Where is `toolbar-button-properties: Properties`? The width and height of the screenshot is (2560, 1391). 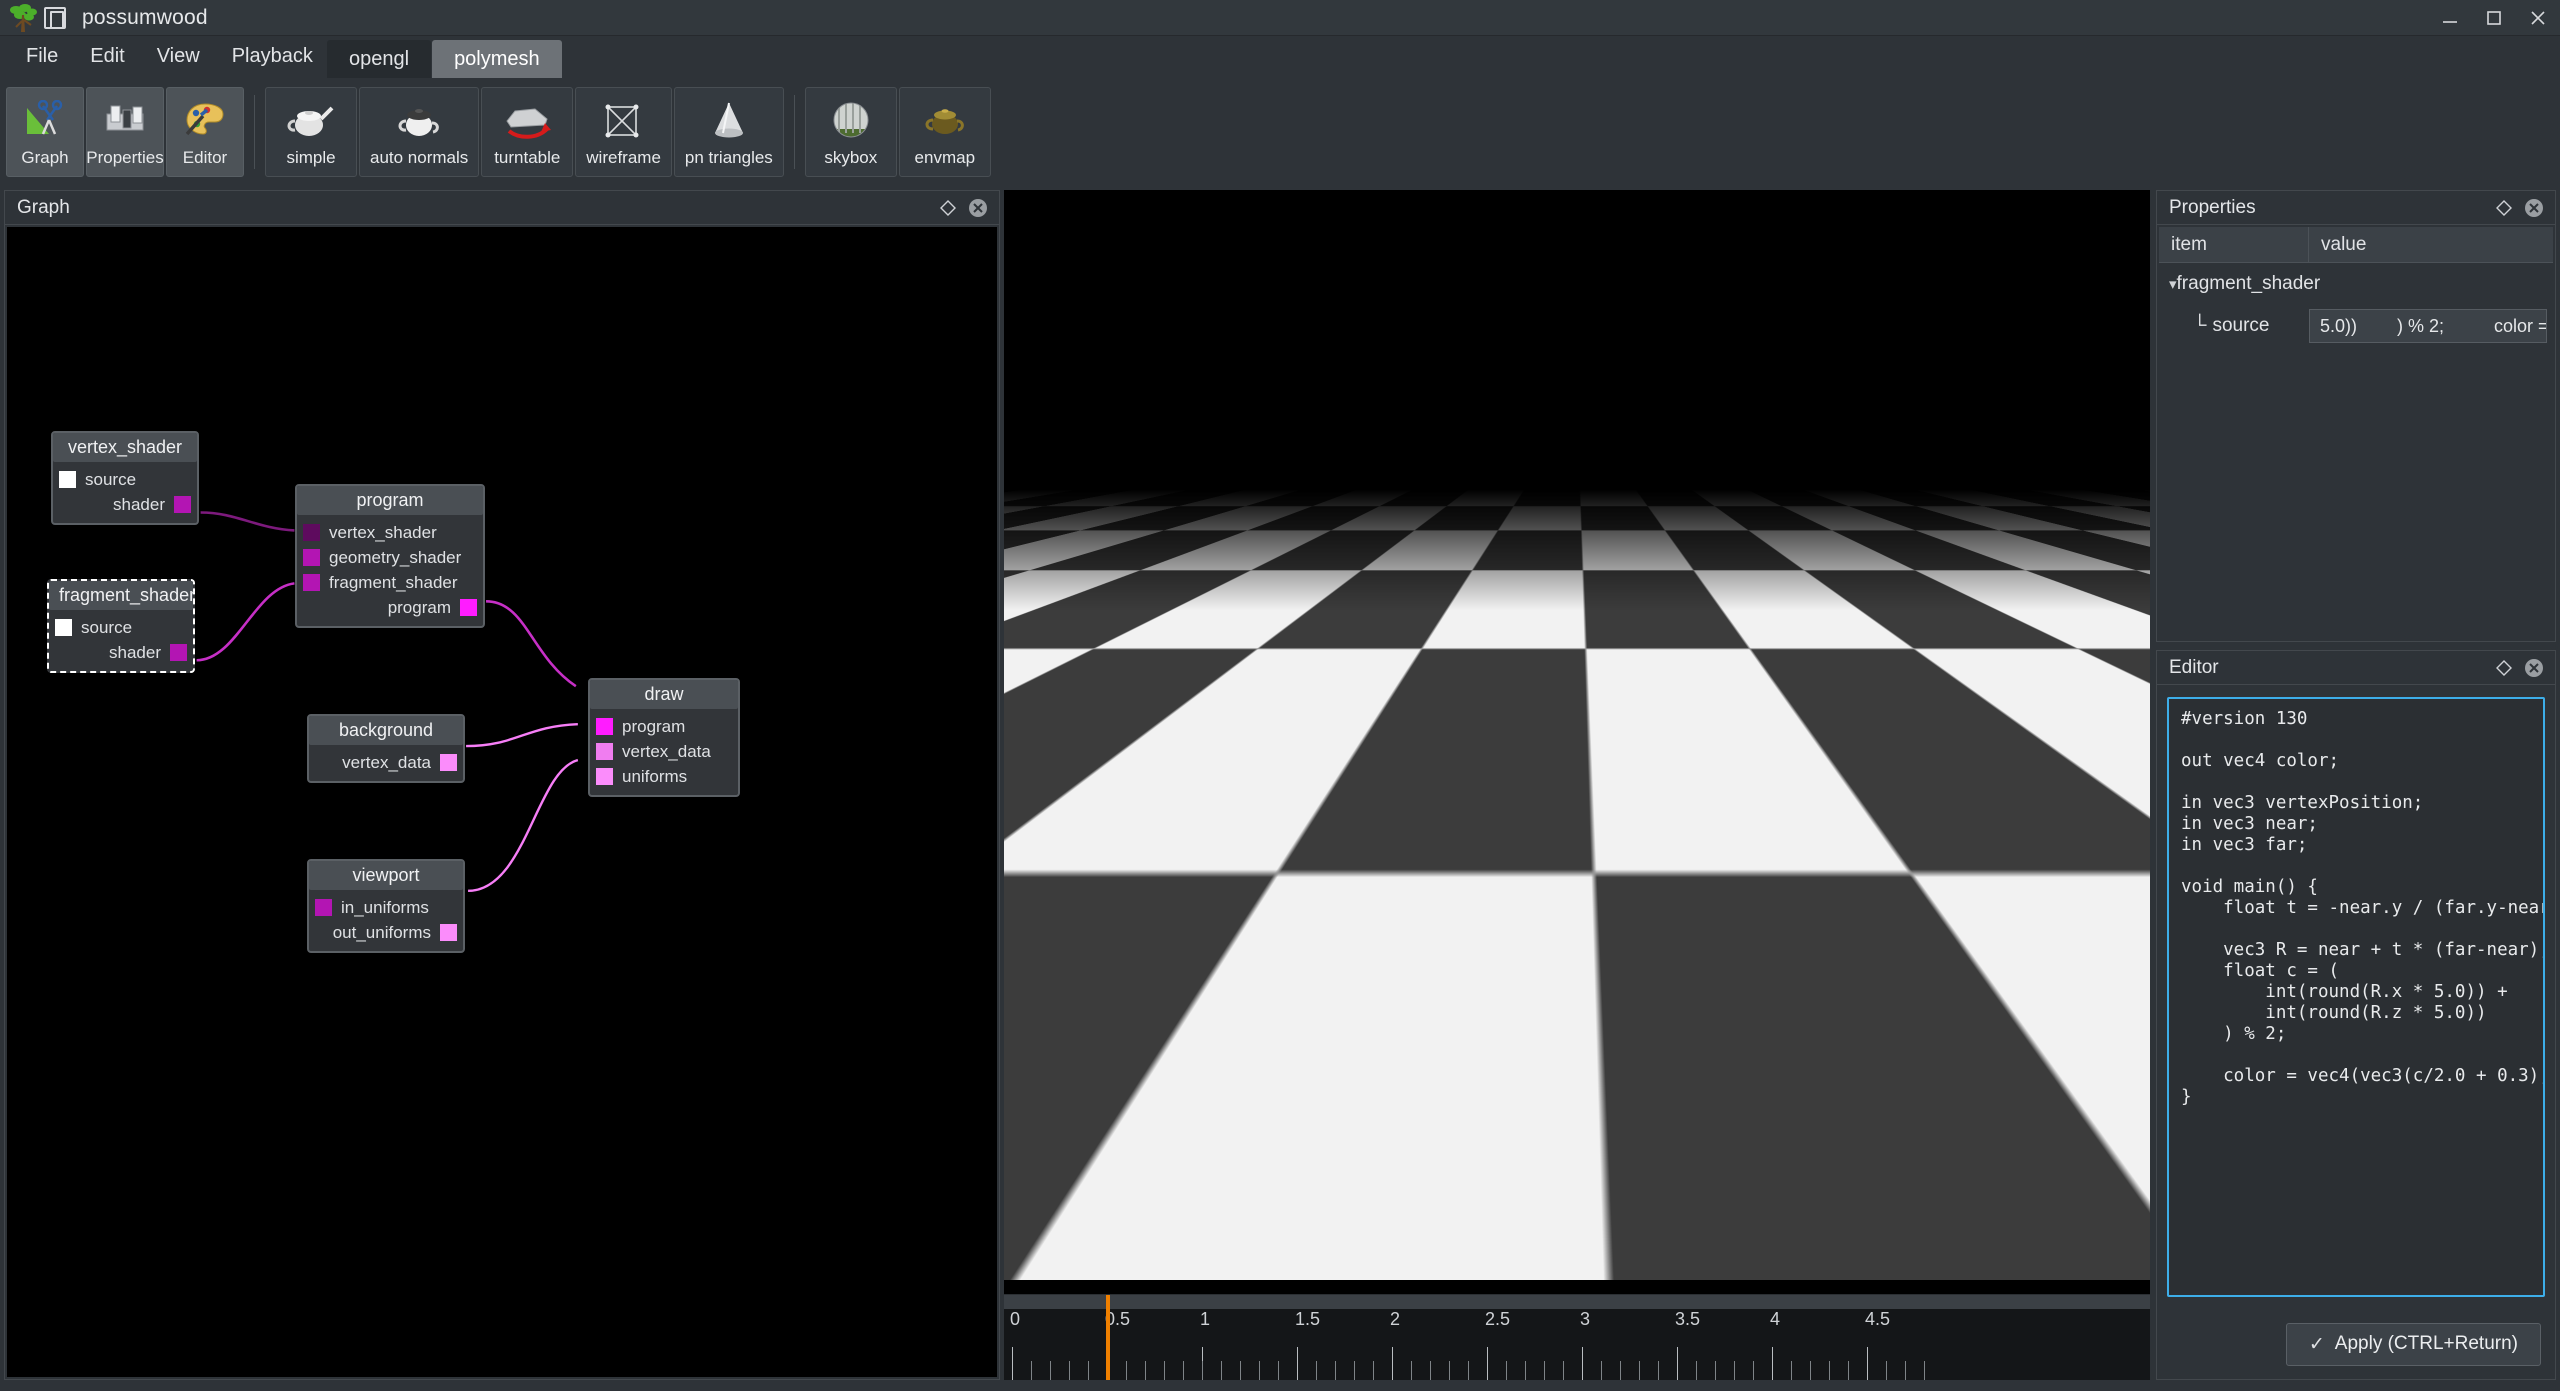
toolbar-button-properties: Properties is located at coordinates (125, 132).